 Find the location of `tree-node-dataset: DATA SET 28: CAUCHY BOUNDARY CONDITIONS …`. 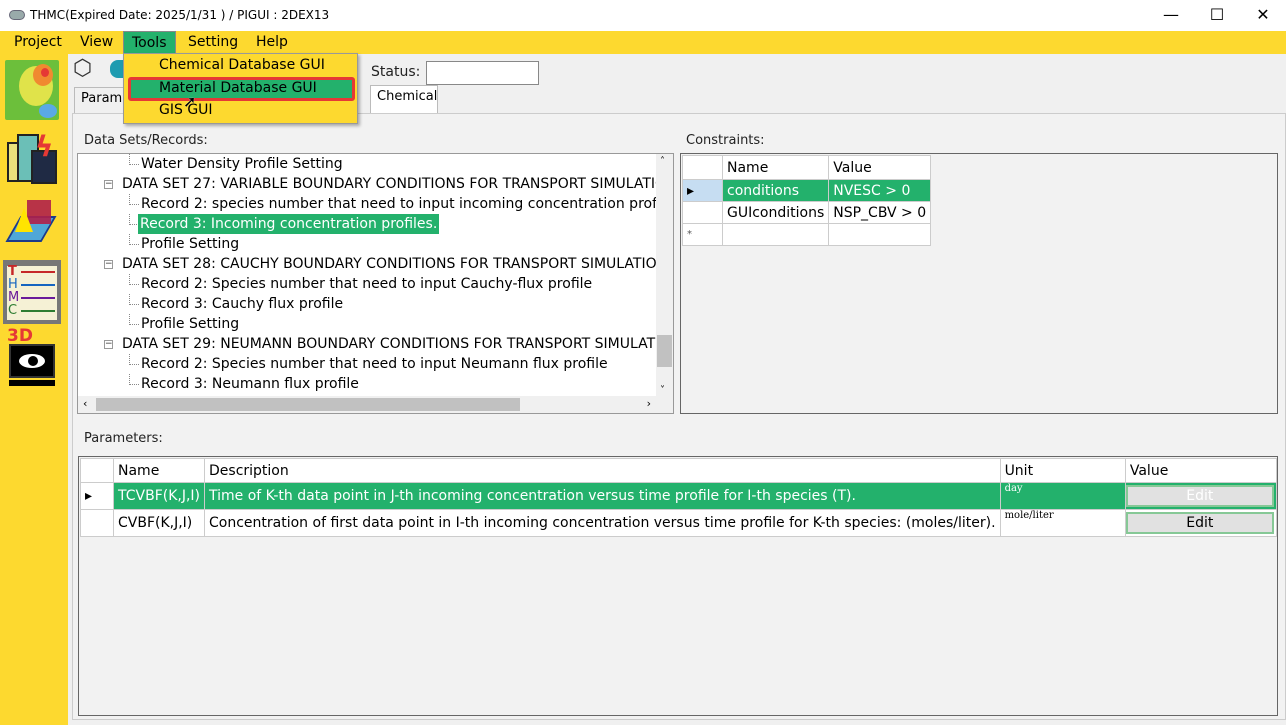

tree-node-dataset: DATA SET 28: CAUCHY BOUNDARY CONDITIONS … is located at coordinates (394, 264).